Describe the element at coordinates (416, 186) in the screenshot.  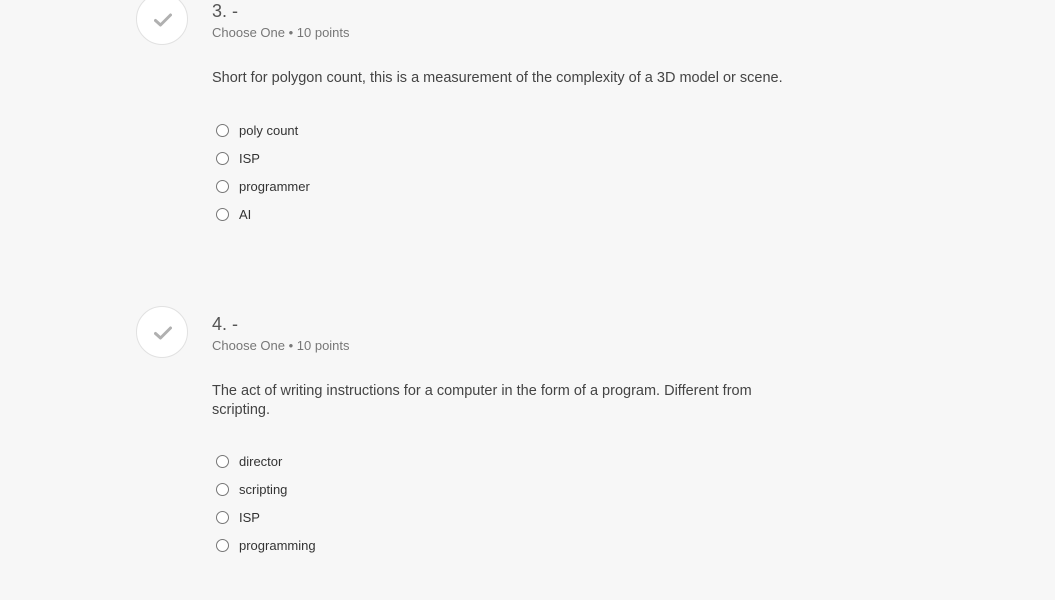
I see `answer-option: programmer` at that location.